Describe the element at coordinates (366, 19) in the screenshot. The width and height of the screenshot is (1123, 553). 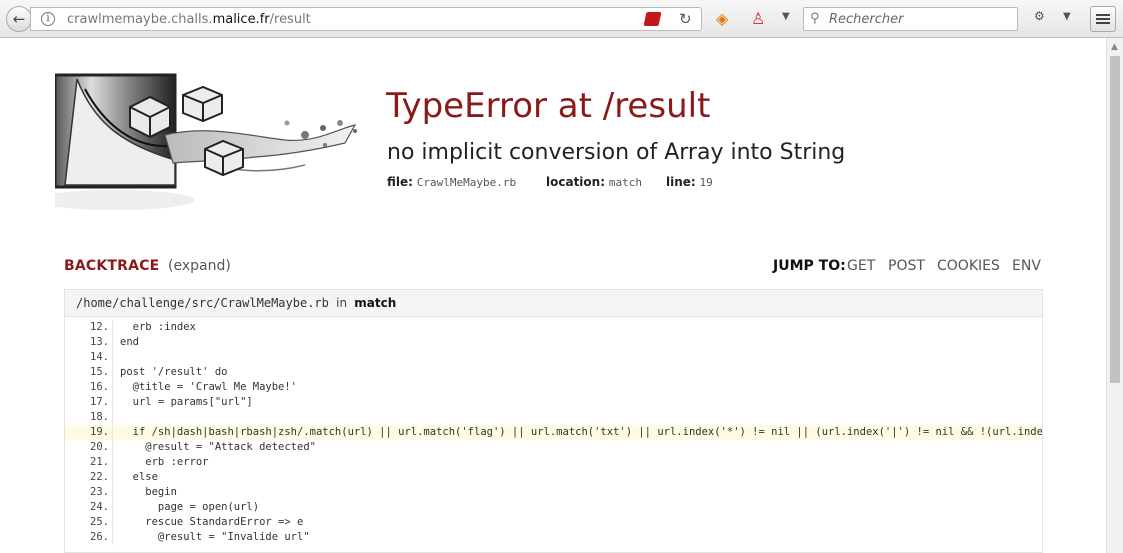
I see `url-bar: i crawlmemaybe.challs.malice.fr/result ↻` at that location.